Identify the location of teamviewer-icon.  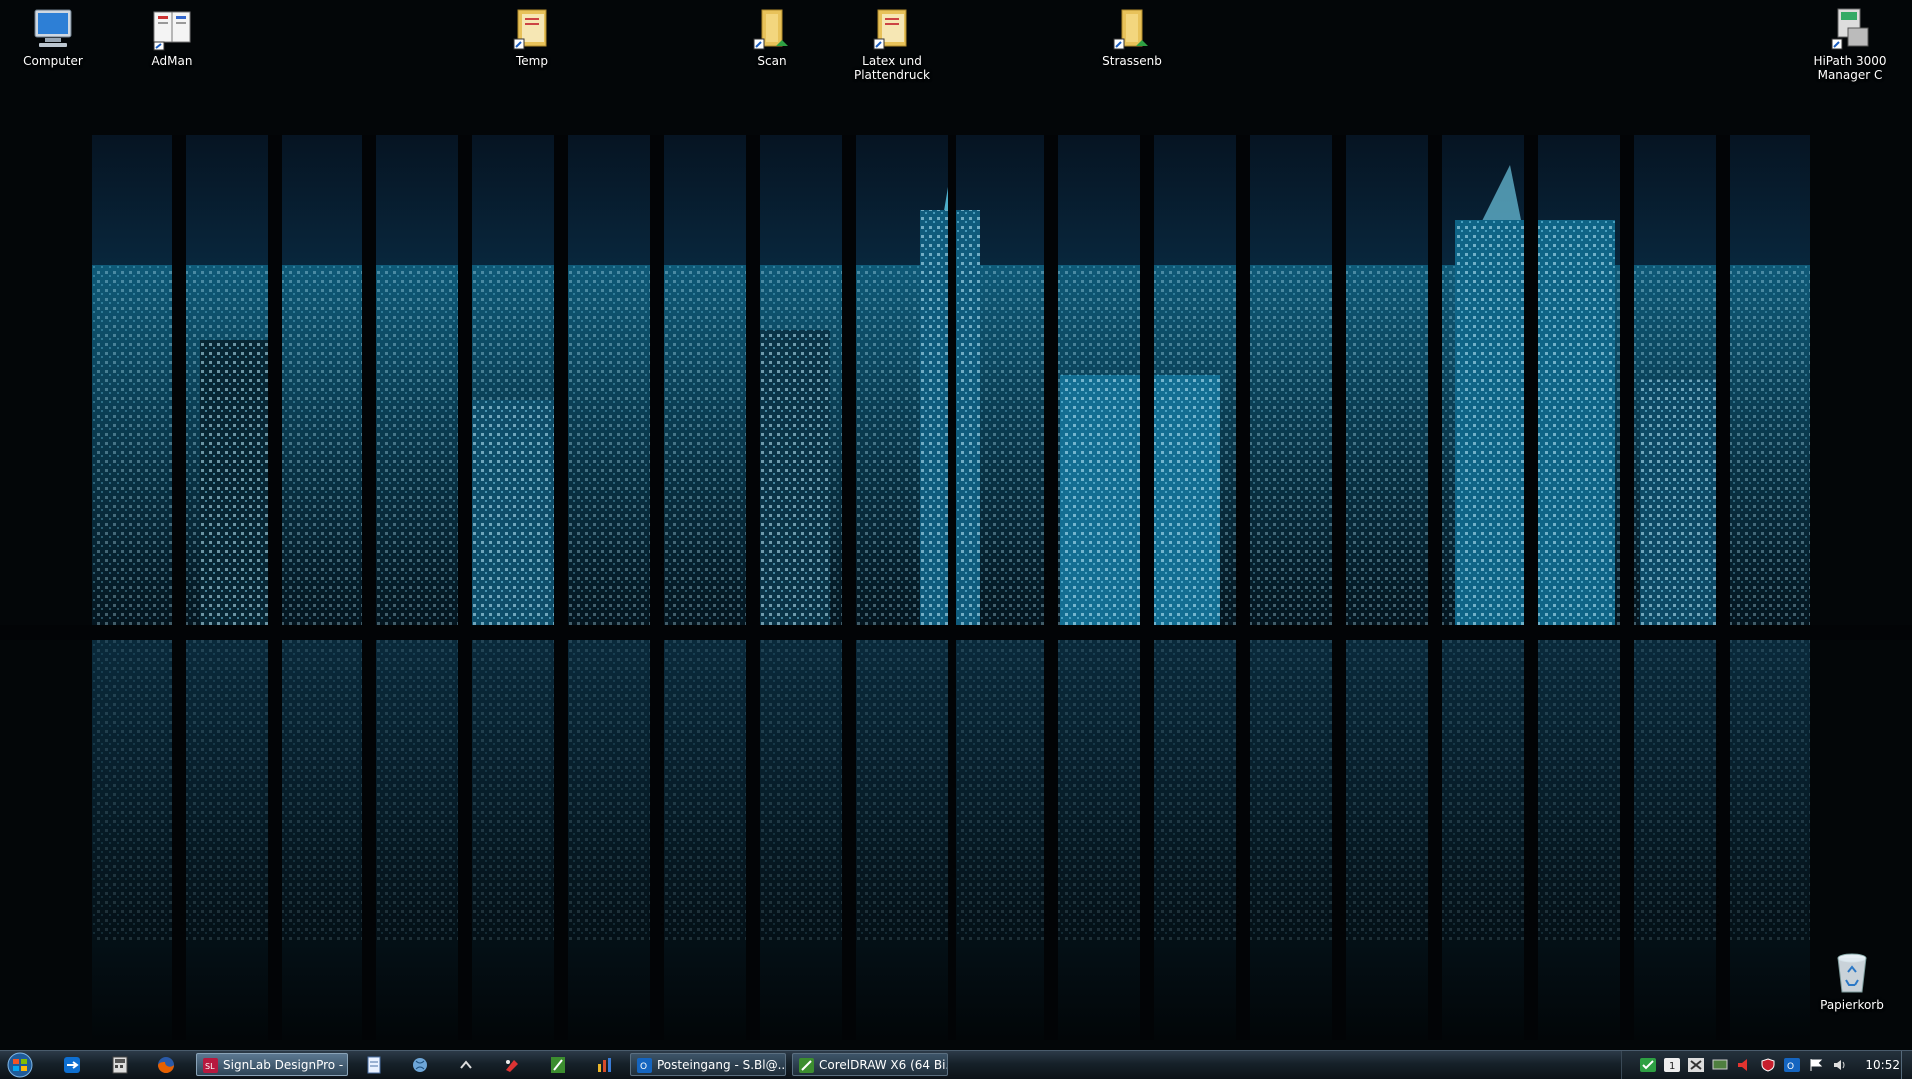
(72, 1065).